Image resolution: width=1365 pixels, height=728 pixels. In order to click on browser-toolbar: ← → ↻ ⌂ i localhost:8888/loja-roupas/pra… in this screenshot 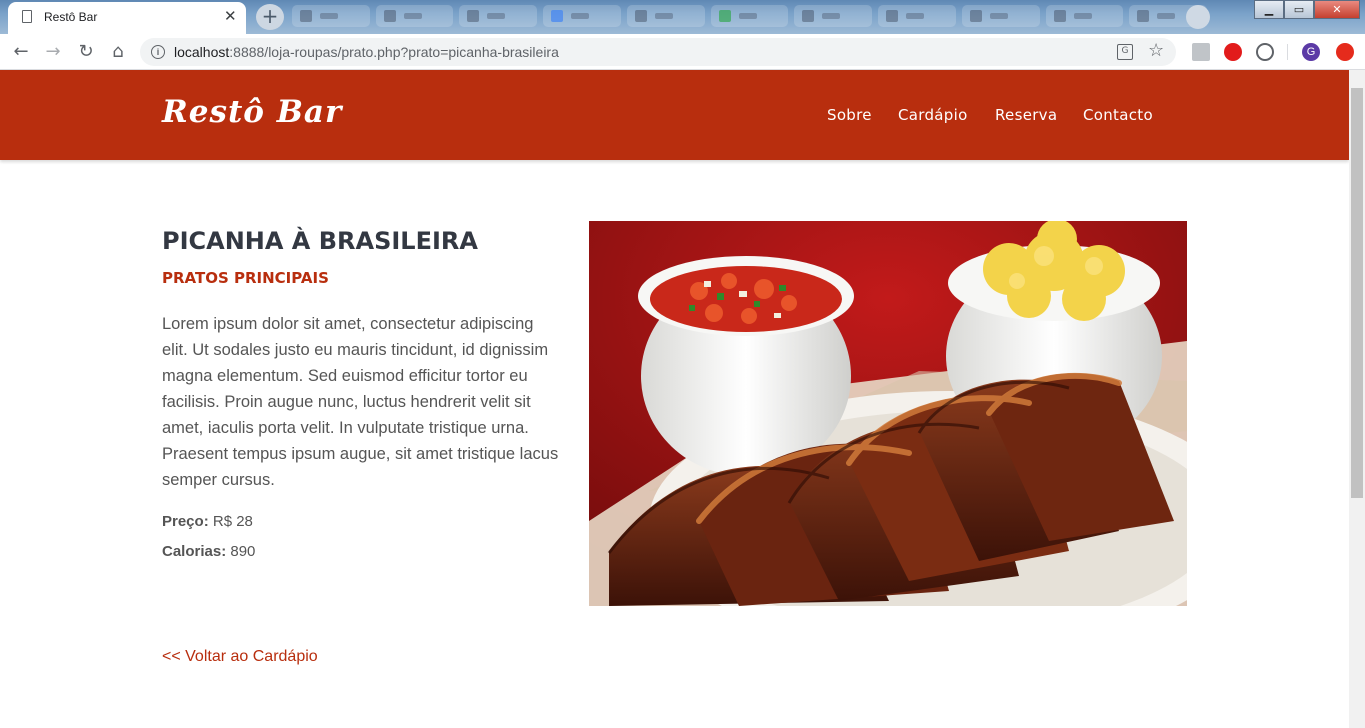, I will do `click(682, 52)`.